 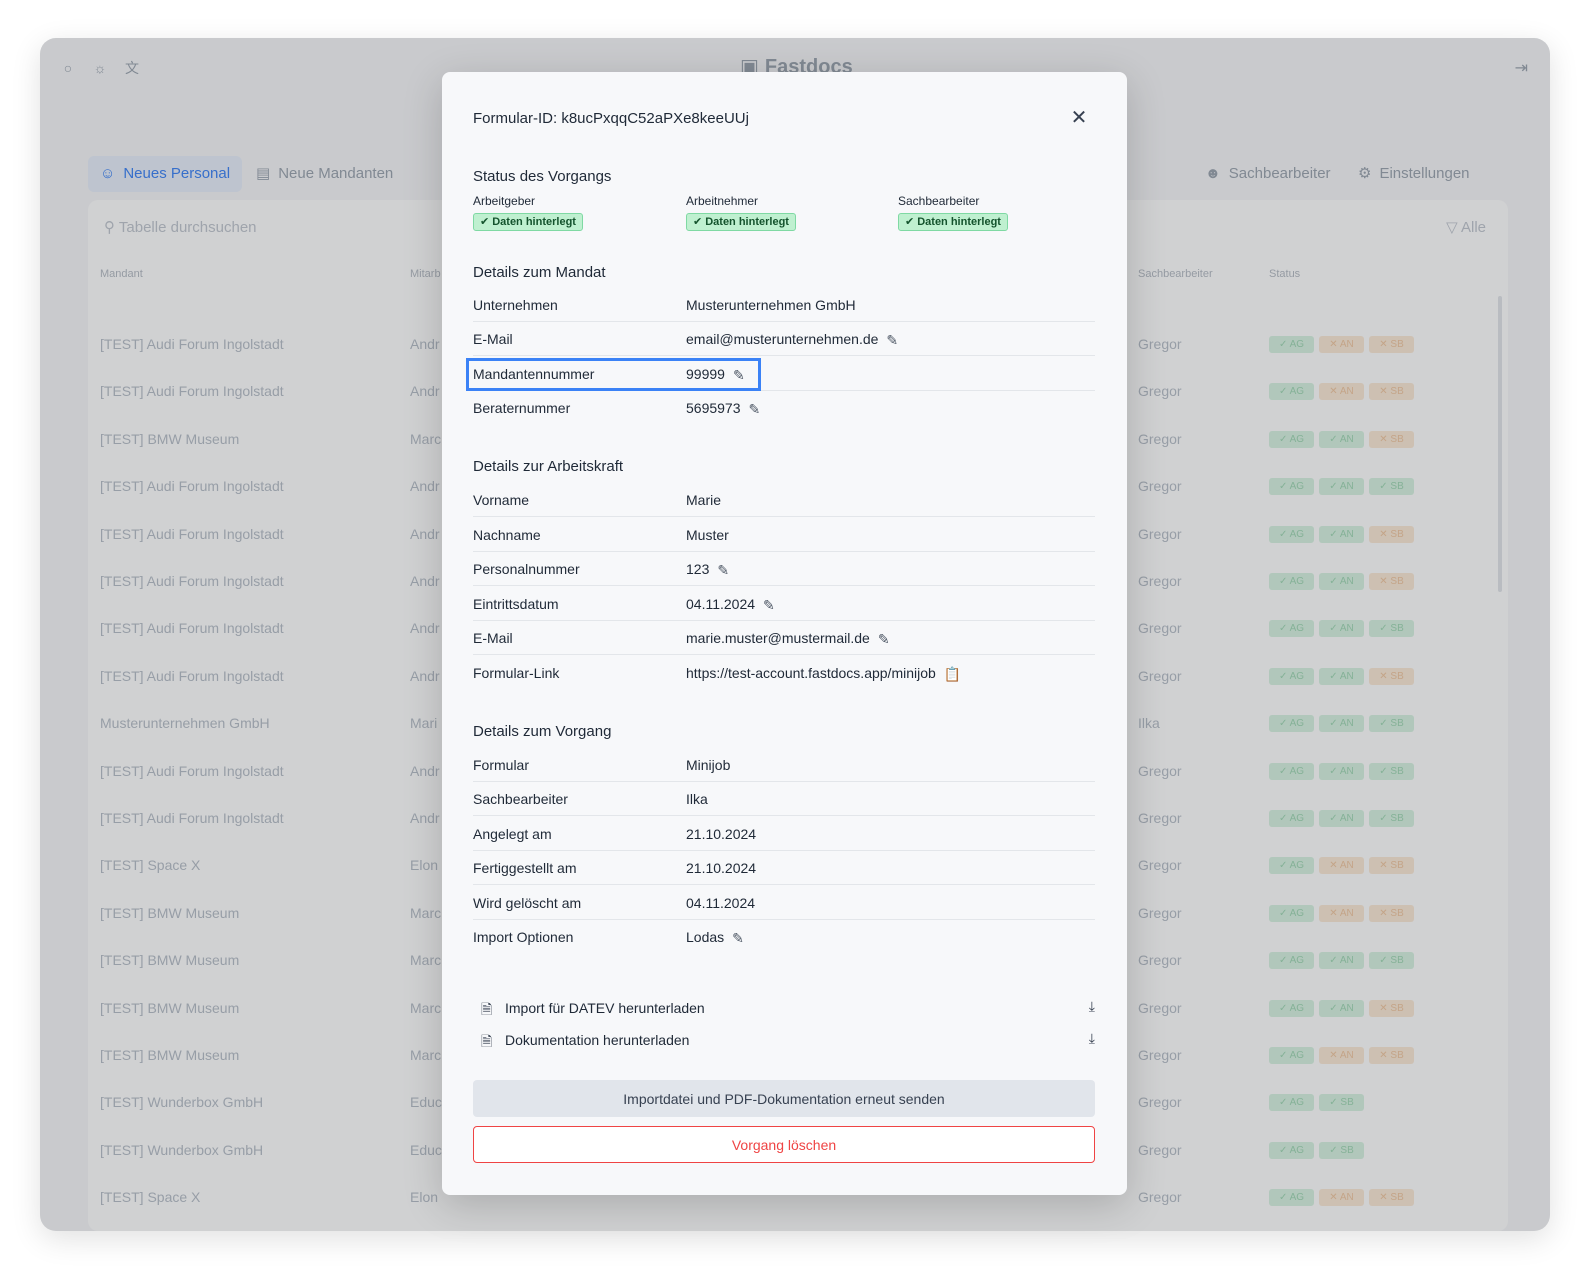 I want to click on status-label: Arbeitnehmer, so click(x=722, y=201).